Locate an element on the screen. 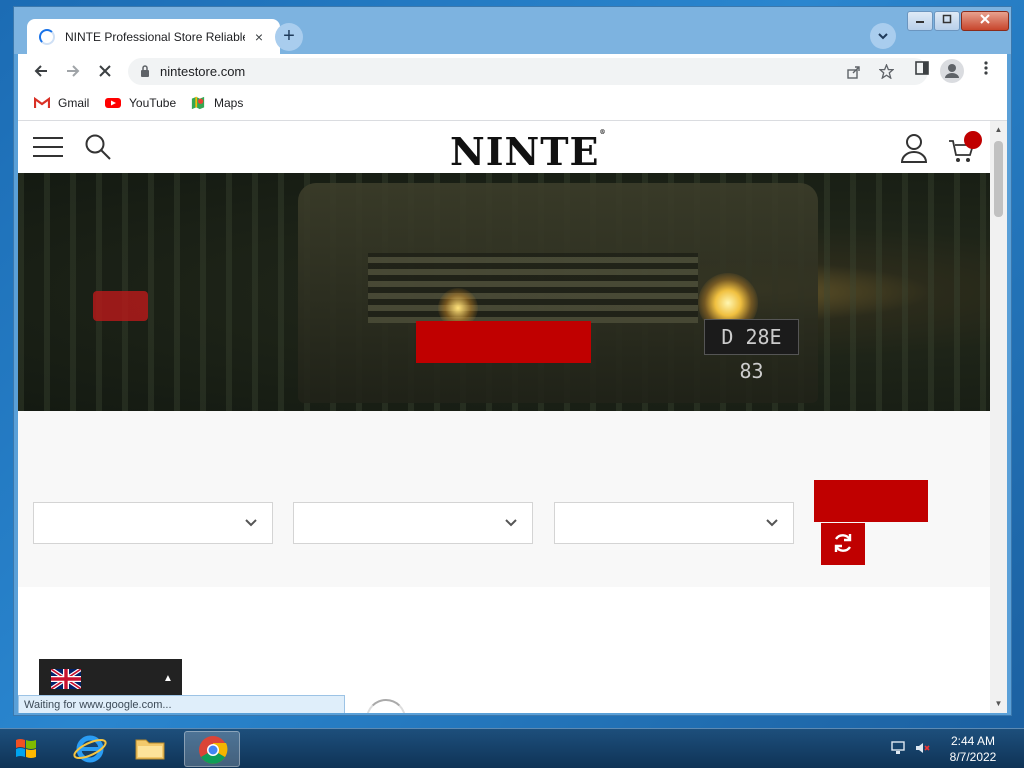 This screenshot has height=768, width=1024. maximize-button is located at coordinates (947, 21).